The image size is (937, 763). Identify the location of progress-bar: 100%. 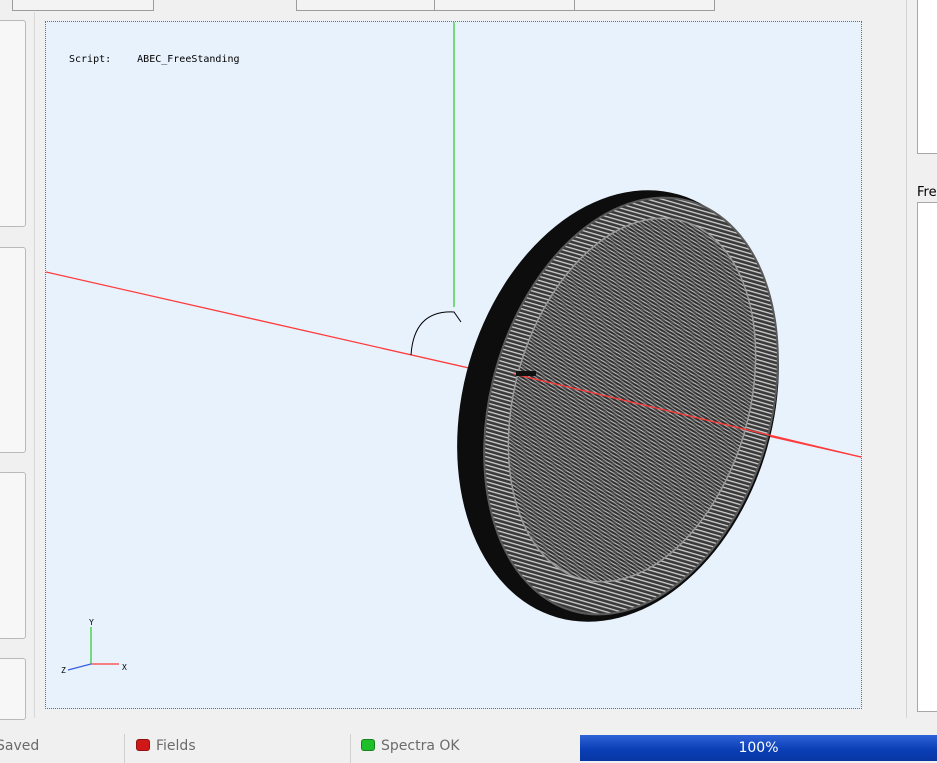
(758, 748).